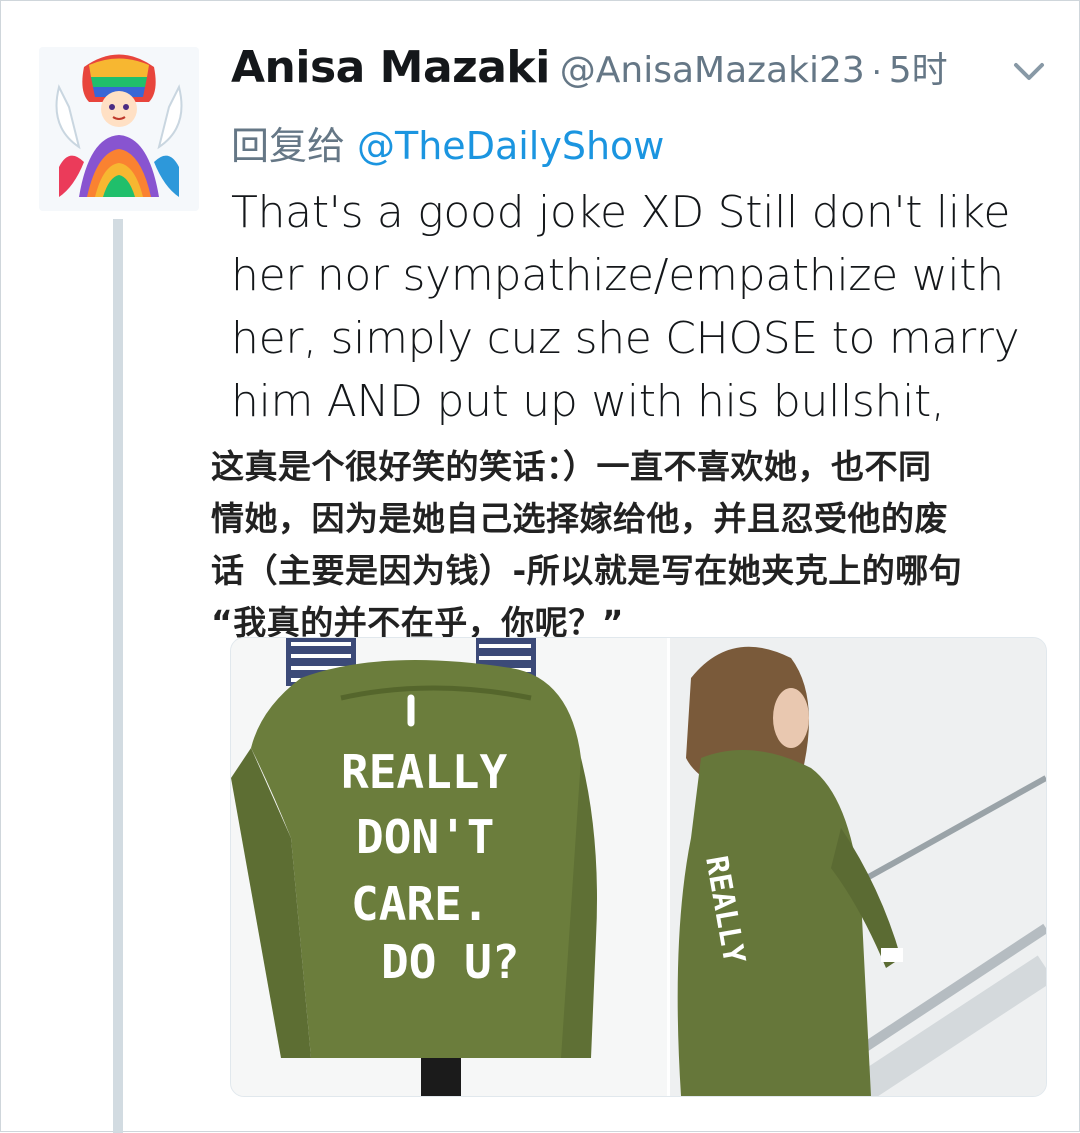 The height and width of the screenshot is (1133, 1080). Describe the element at coordinates (621, 212) in the screenshot. I see `tweet-text-line: That's a good joke XD Still don't like` at that location.